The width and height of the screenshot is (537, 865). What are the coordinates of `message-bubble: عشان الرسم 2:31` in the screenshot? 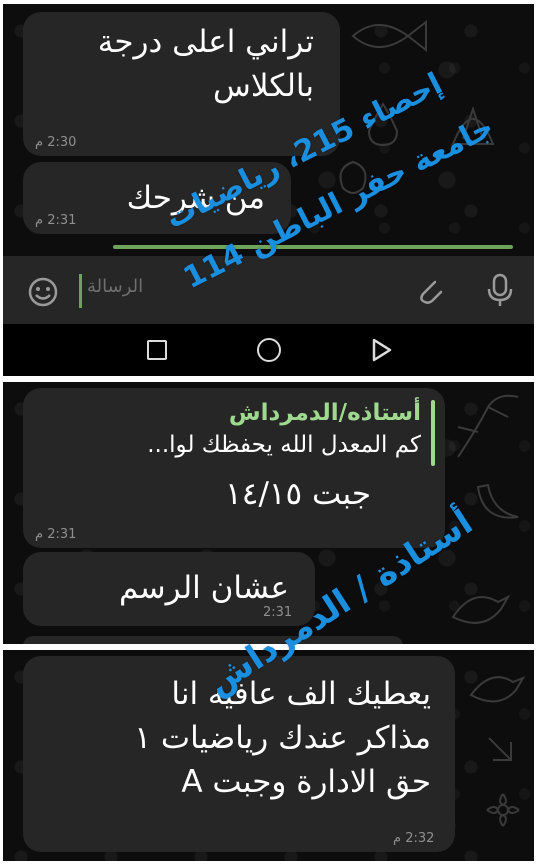 It's located at (169, 589).